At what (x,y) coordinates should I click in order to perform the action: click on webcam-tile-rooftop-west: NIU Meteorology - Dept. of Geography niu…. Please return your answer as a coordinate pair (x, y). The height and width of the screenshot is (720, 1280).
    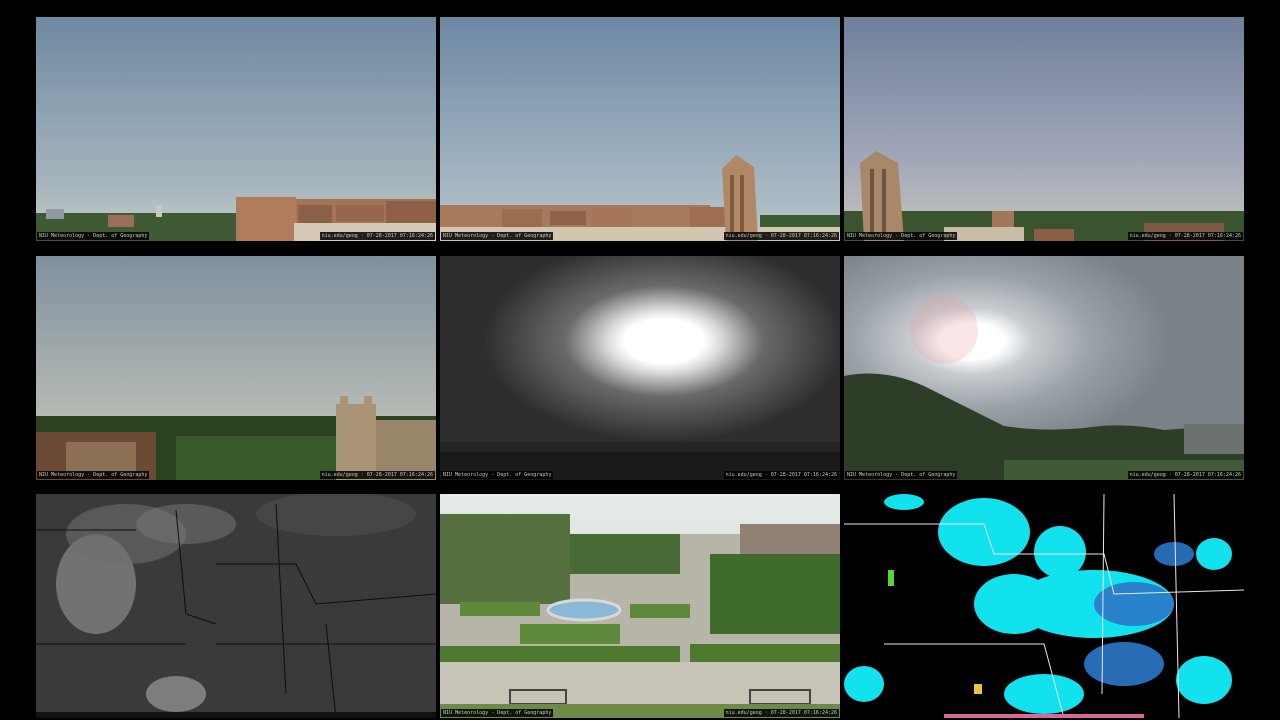
    Looking at the image, I should click on (236, 129).